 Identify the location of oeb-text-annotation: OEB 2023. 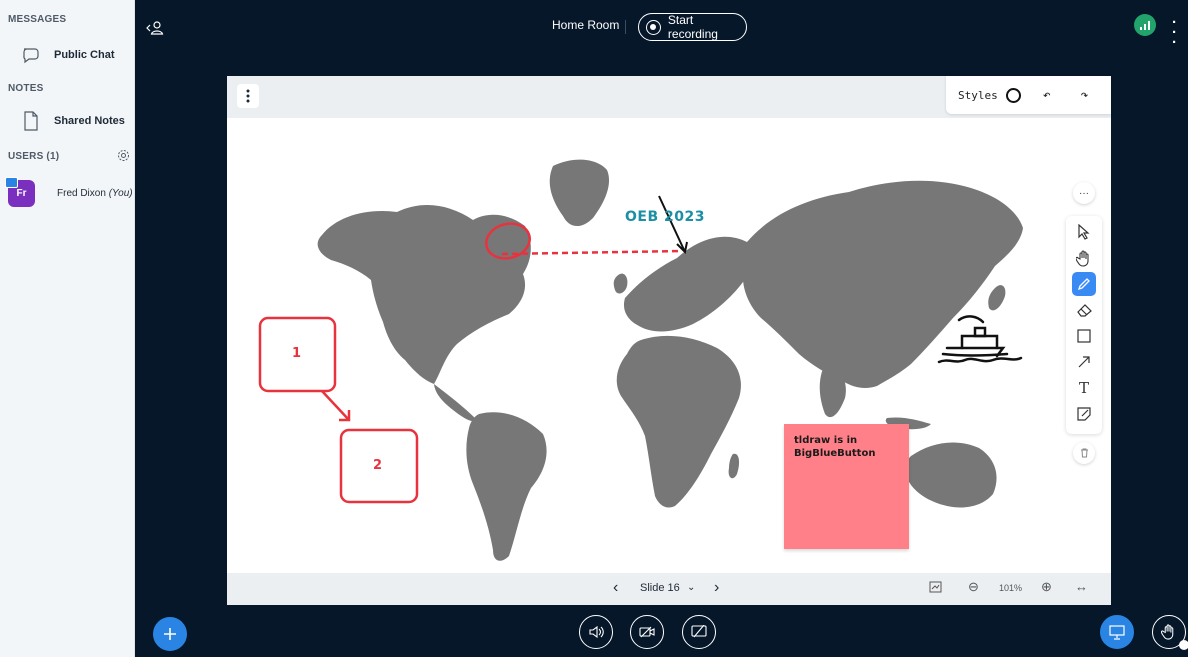
(665, 217).